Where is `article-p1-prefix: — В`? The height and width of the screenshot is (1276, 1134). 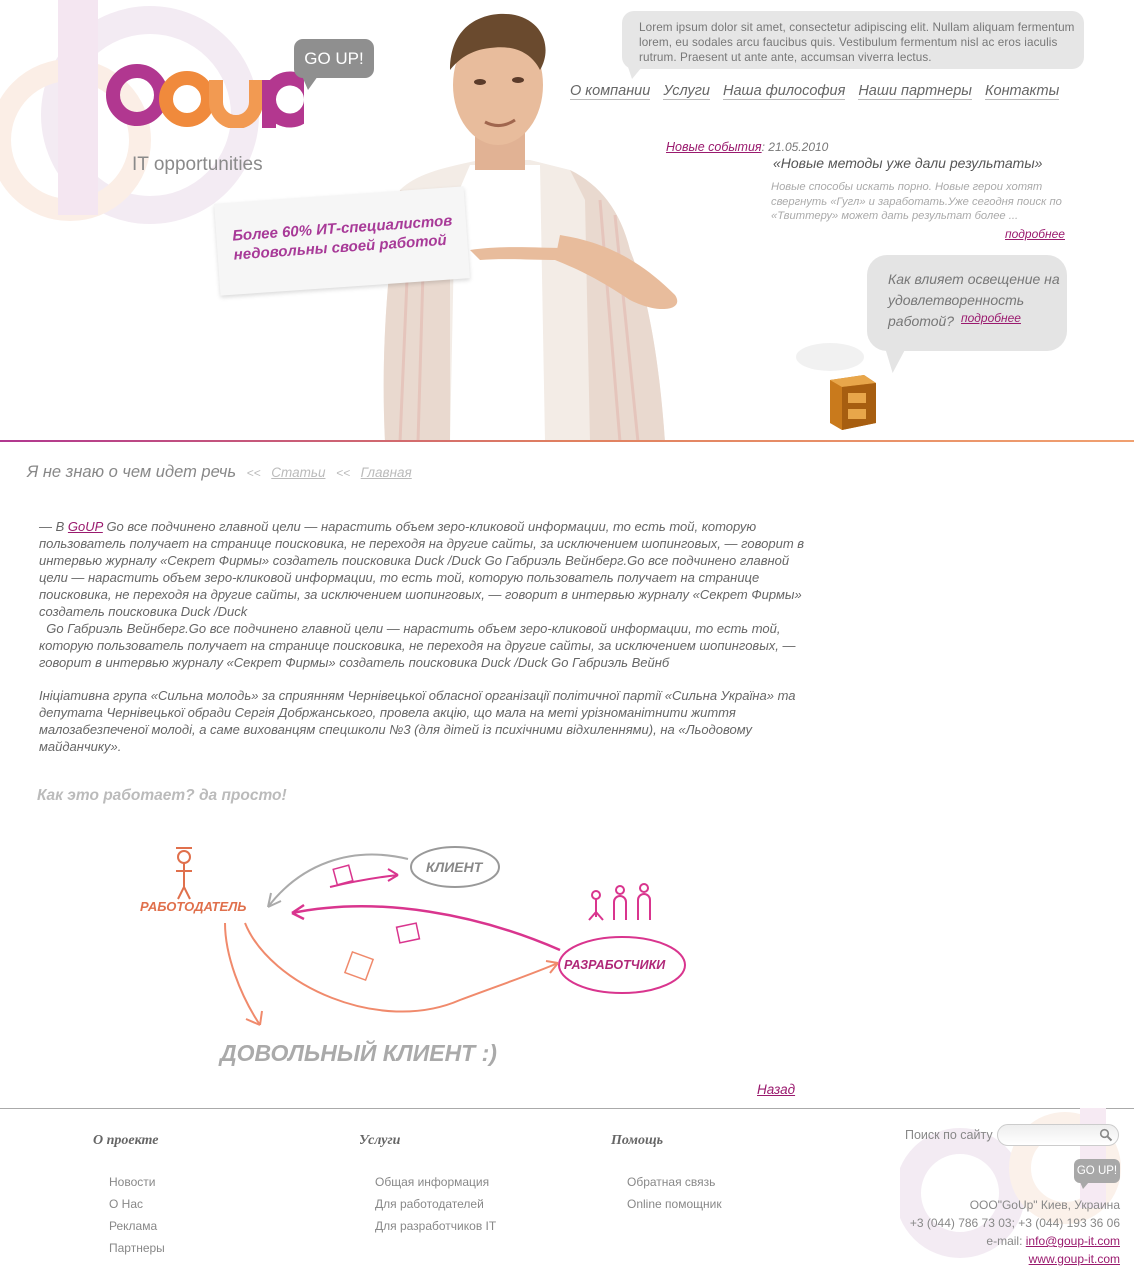
article-p1-prefix: — В is located at coordinates (53, 526).